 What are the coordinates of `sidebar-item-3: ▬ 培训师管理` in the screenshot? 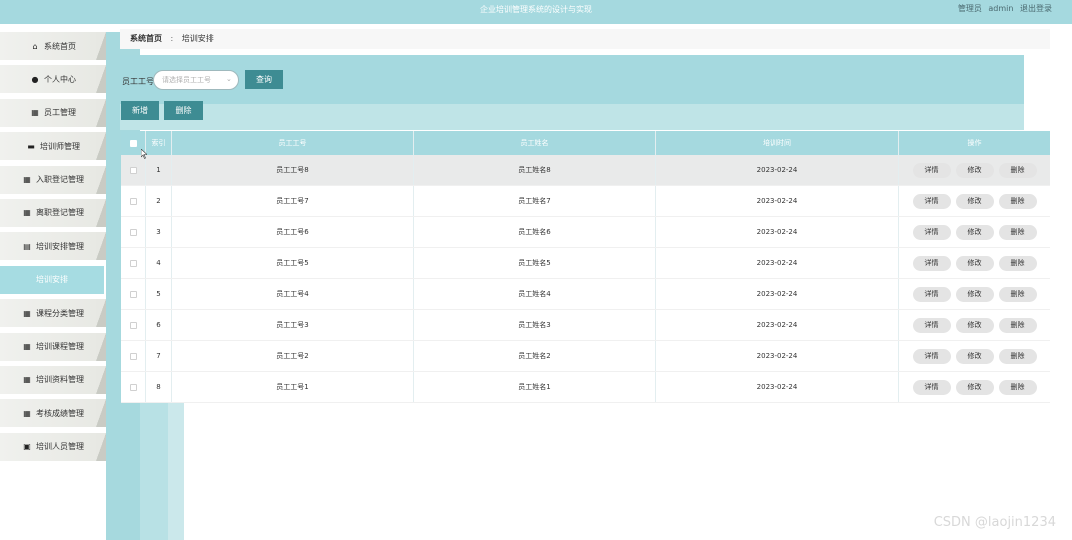 It's located at (53, 146).